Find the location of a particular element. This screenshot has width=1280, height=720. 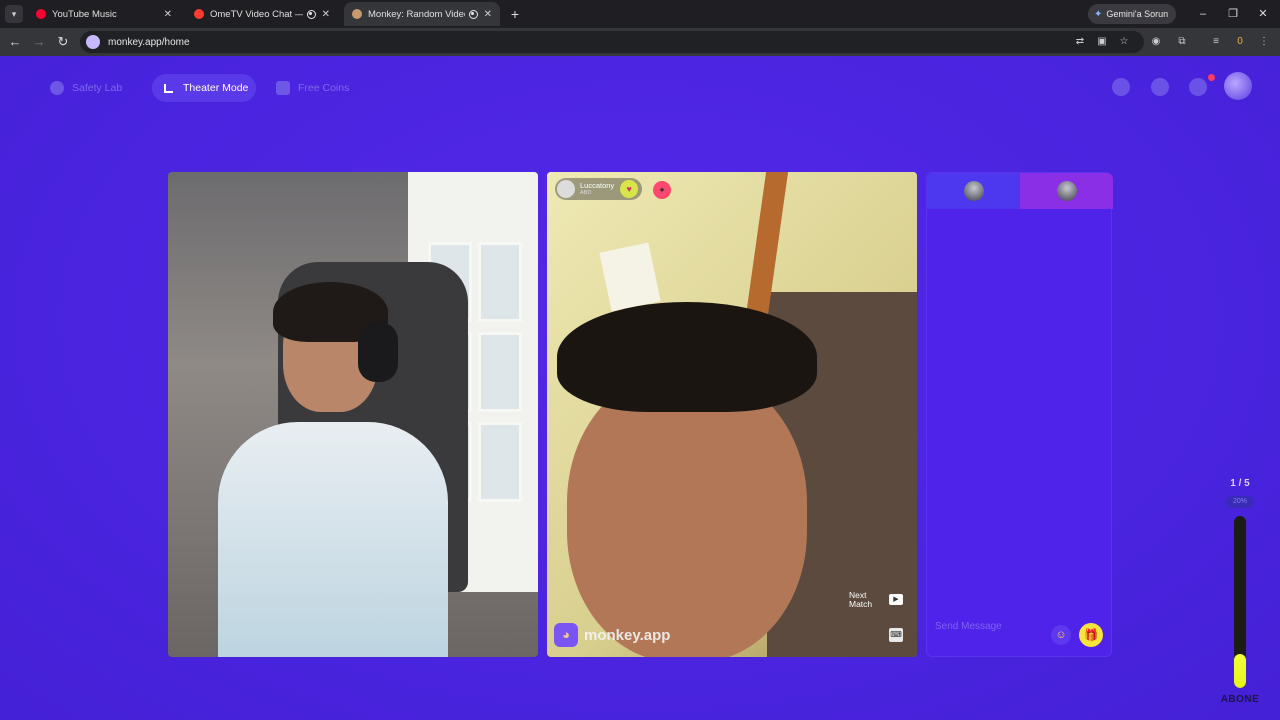

next-match-label: Next Match is located at coordinates (869, 600).